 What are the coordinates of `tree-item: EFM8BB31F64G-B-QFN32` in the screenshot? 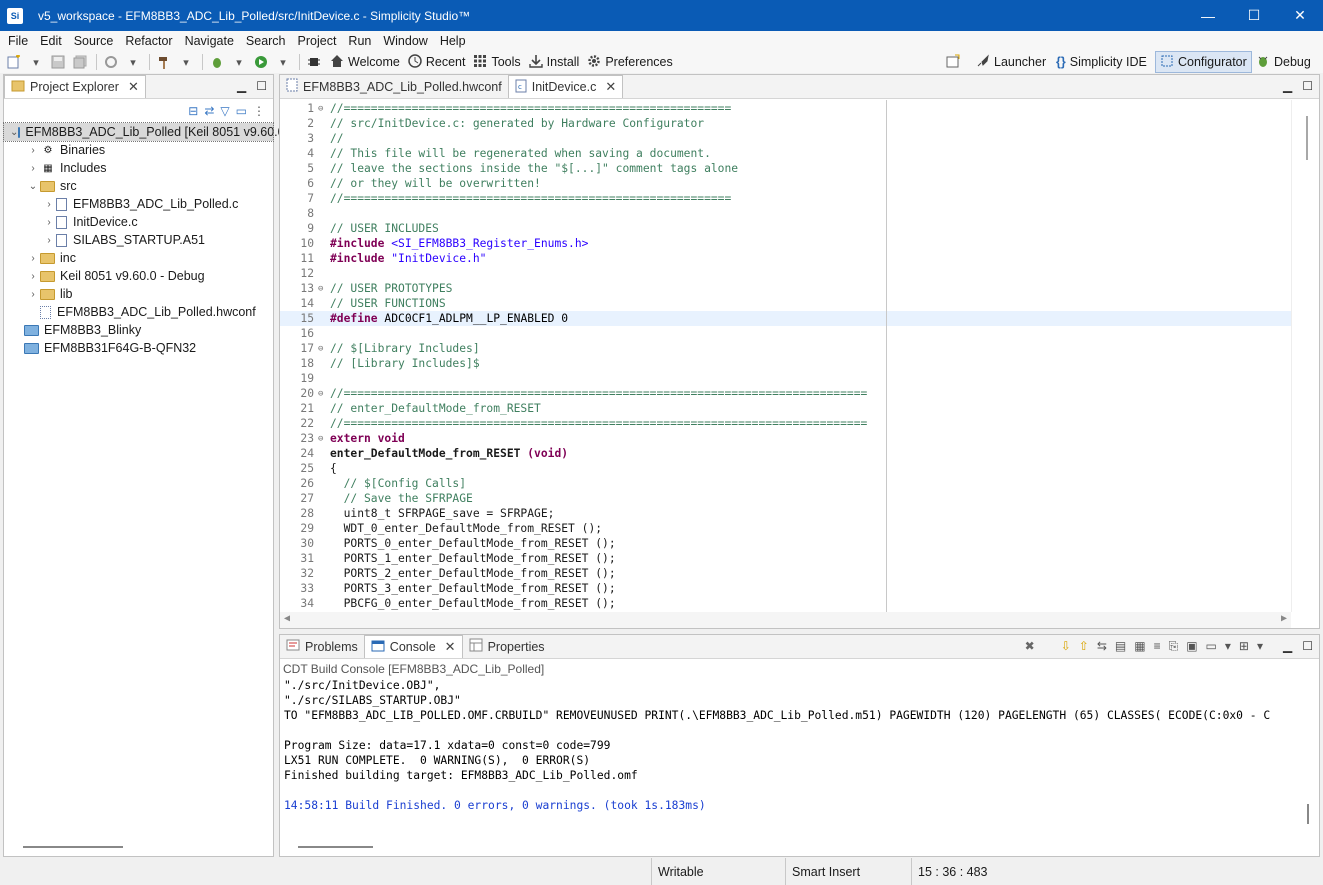 It's located at (138, 348).